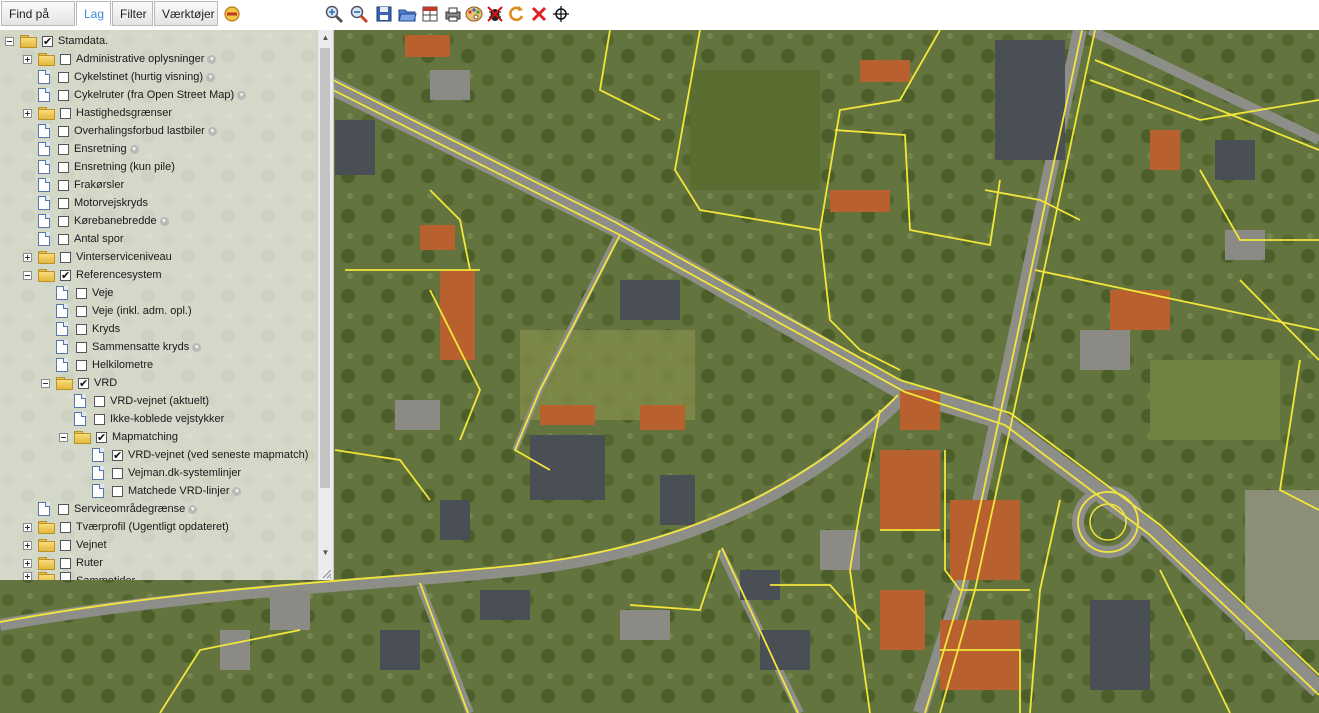 The height and width of the screenshot is (713, 1319). Describe the element at coordinates (325, 268) in the screenshot. I see `scrollbar-thumb` at that location.